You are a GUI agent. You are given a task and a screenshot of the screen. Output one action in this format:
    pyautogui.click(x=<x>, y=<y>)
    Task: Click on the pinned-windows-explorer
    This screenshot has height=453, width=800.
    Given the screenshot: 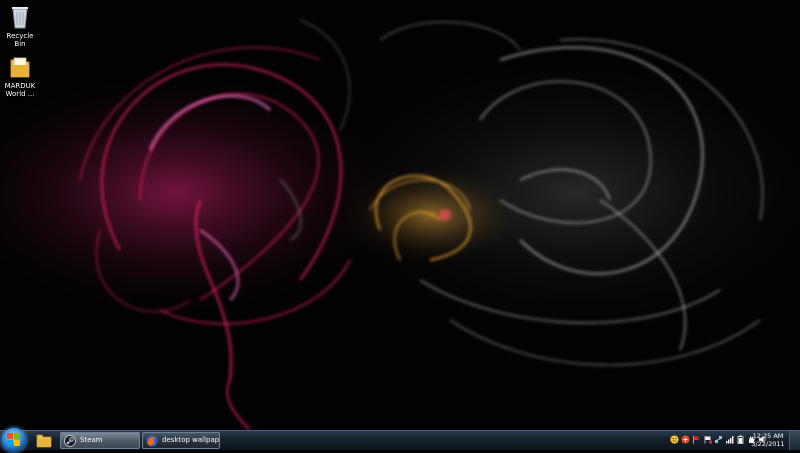 What is the action you would take?
    pyautogui.click(x=44, y=440)
    